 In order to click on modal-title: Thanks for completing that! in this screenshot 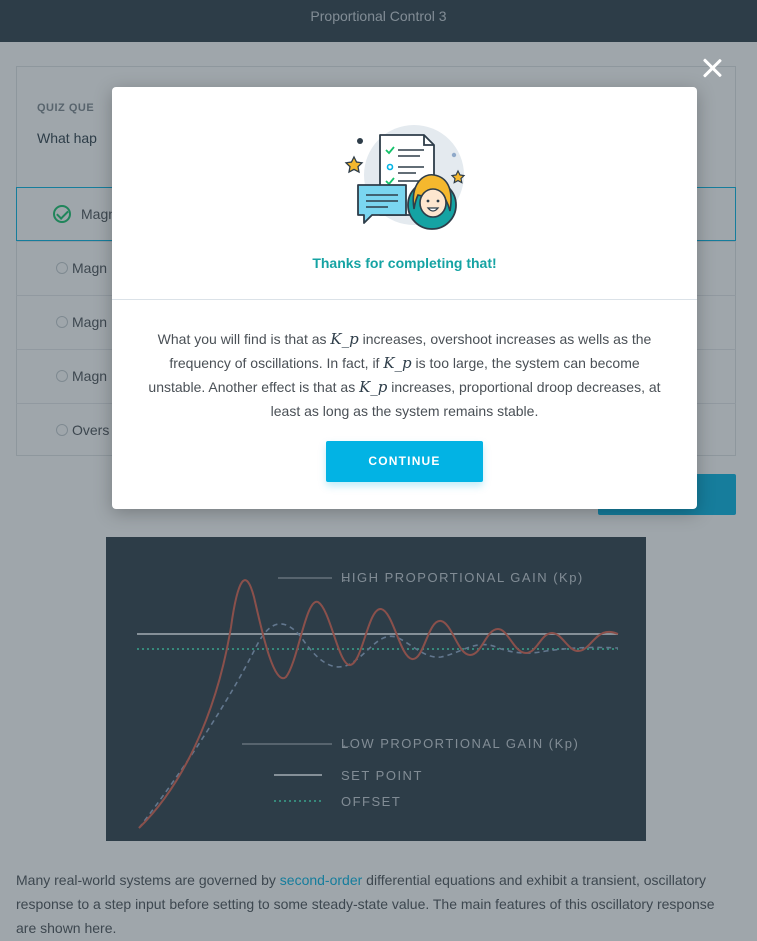, I will do `click(404, 263)`.